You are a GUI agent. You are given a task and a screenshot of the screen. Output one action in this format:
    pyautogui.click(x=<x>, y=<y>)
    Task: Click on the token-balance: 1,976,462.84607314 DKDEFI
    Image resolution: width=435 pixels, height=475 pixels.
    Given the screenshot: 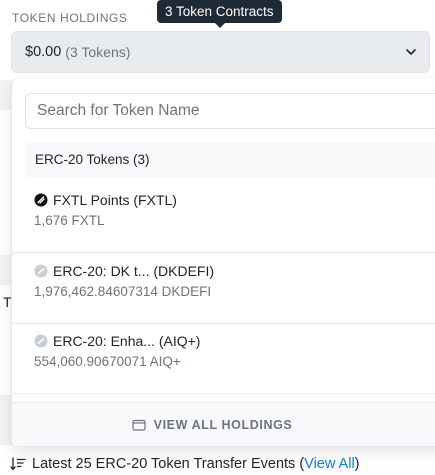 What is the action you would take?
    pyautogui.click(x=123, y=291)
    